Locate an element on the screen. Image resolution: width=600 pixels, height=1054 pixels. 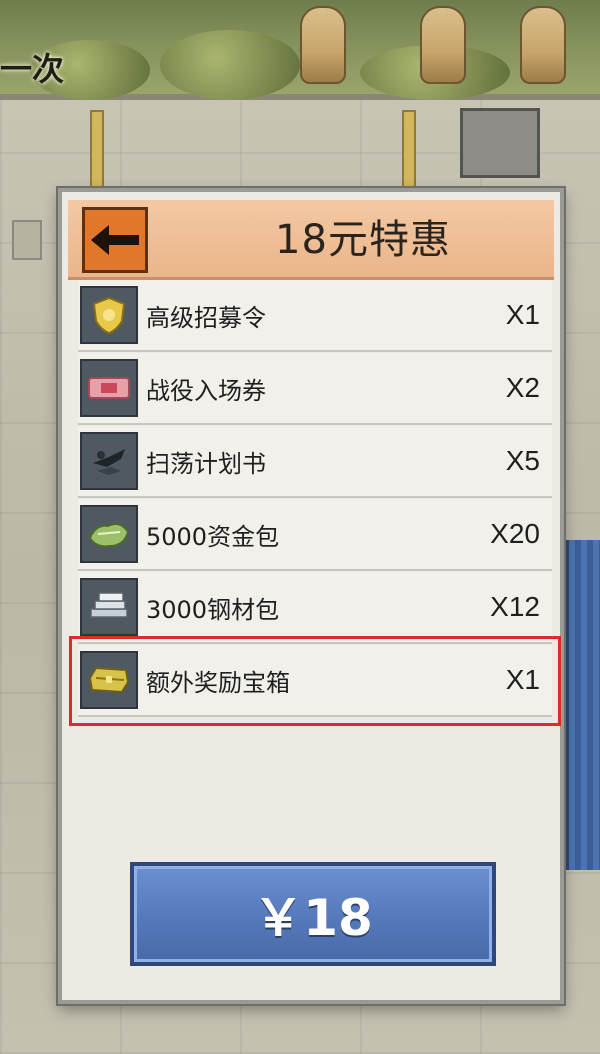
list-item: 3000钢材包 X12 is located at coordinates (315, 608).